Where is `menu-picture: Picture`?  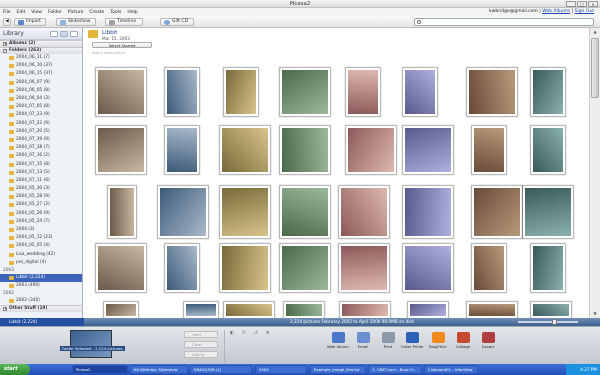
menu-picture: Picture is located at coordinates (75, 12).